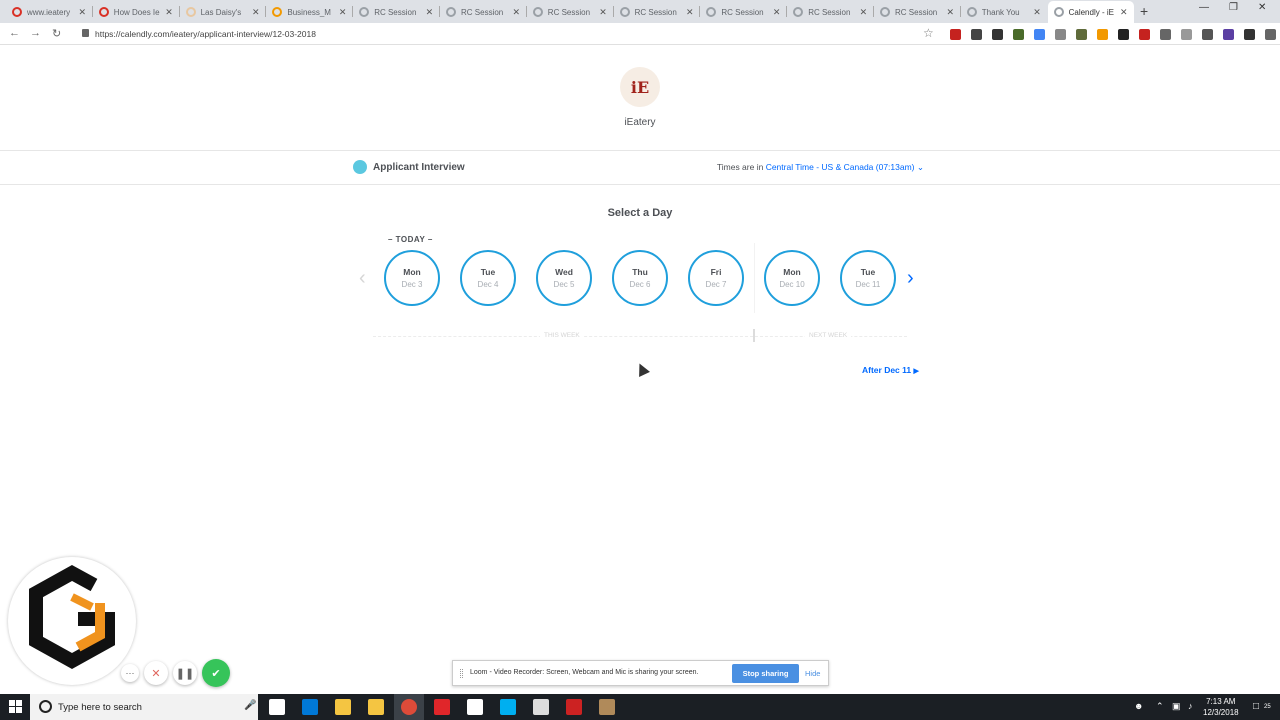  Describe the element at coordinates (488, 278) in the screenshot. I see `day-option: Tue Dec 4` at that location.